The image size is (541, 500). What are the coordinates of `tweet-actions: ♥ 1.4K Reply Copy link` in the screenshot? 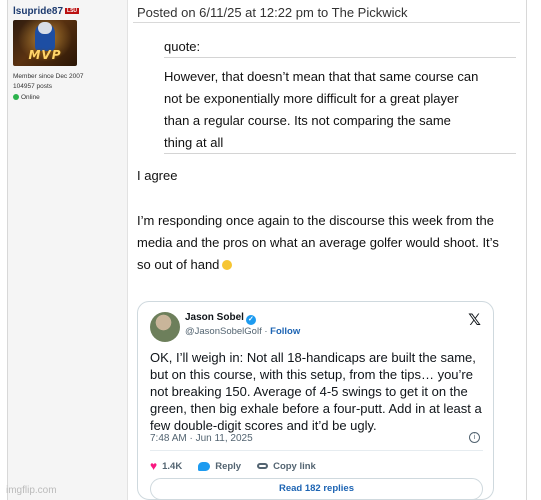 It's located at (241, 466).